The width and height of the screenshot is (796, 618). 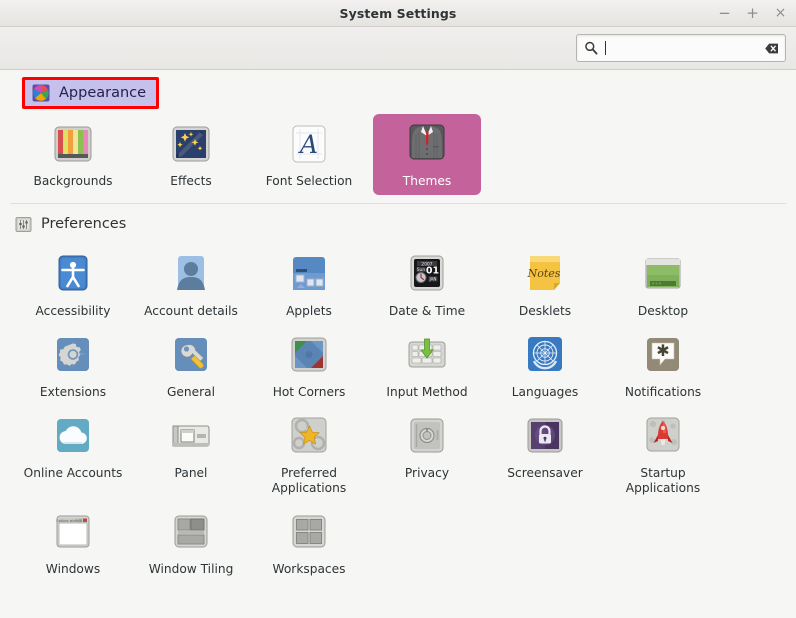 I want to click on search-input, so click(x=681, y=48).